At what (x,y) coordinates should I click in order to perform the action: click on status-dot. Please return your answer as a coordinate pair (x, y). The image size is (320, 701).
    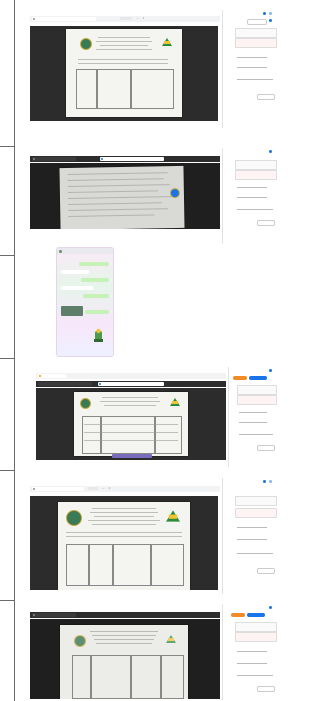
    Looking at the image, I should click on (270, 20).